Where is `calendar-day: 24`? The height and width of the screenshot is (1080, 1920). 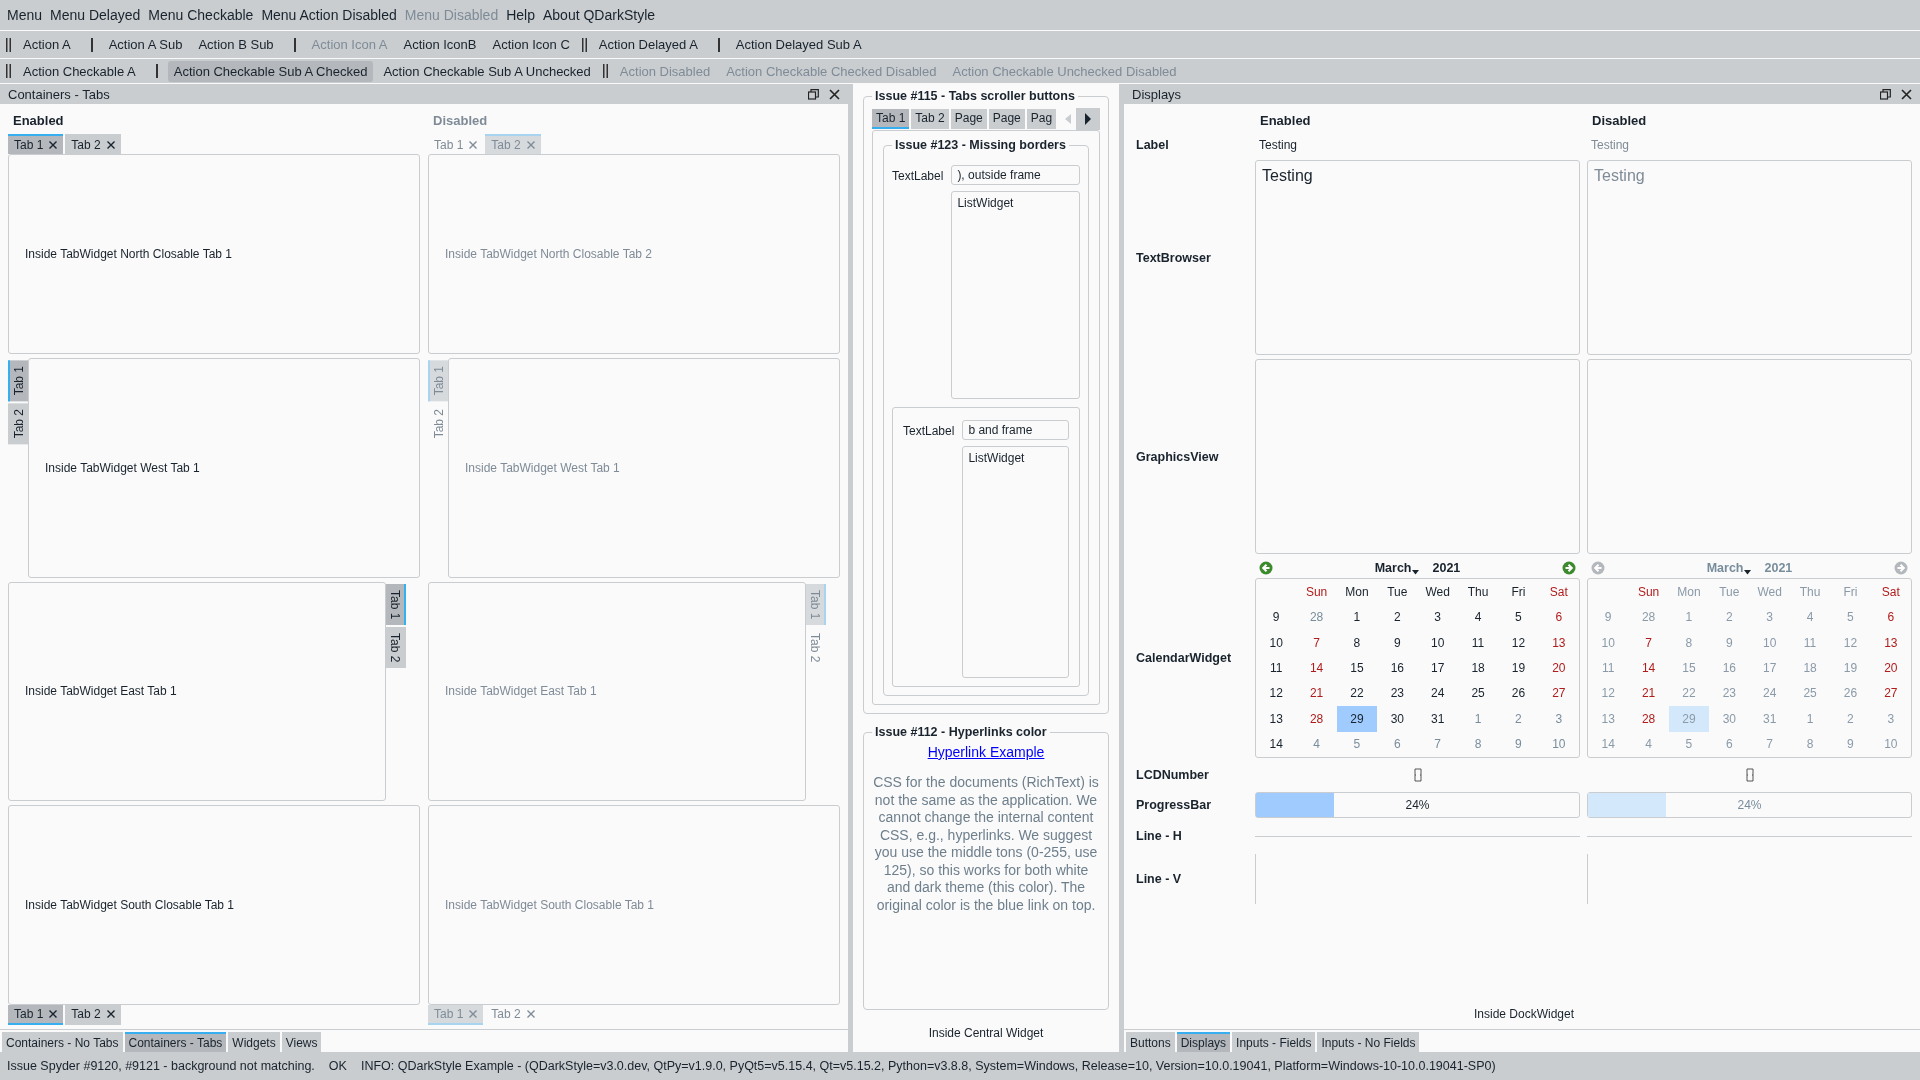 calendar-day: 24 is located at coordinates (1437, 693).